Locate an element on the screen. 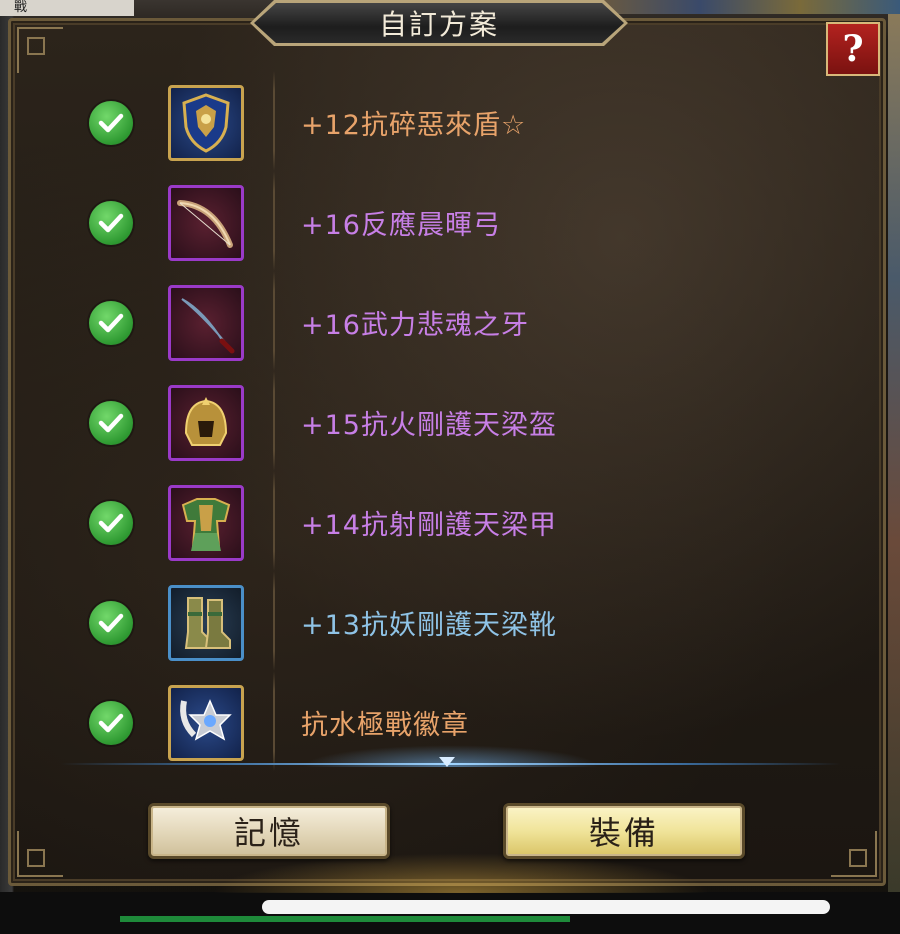 This screenshot has height=934, width=900. equipment-row: +16反應晨暉弓 is located at coordinates (451, 221).